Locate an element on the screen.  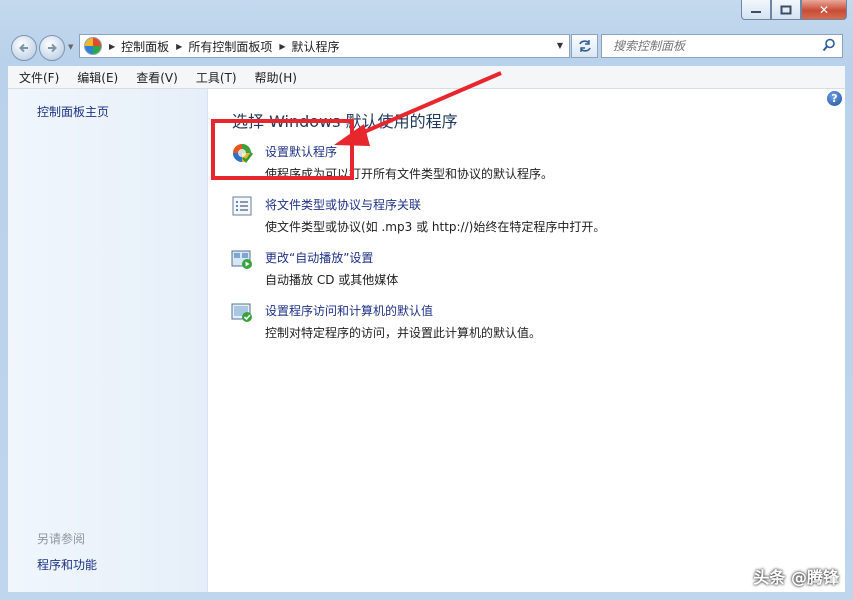
sidebar-link-control-panel-home: 控制面板主页 is located at coordinates (73, 111).